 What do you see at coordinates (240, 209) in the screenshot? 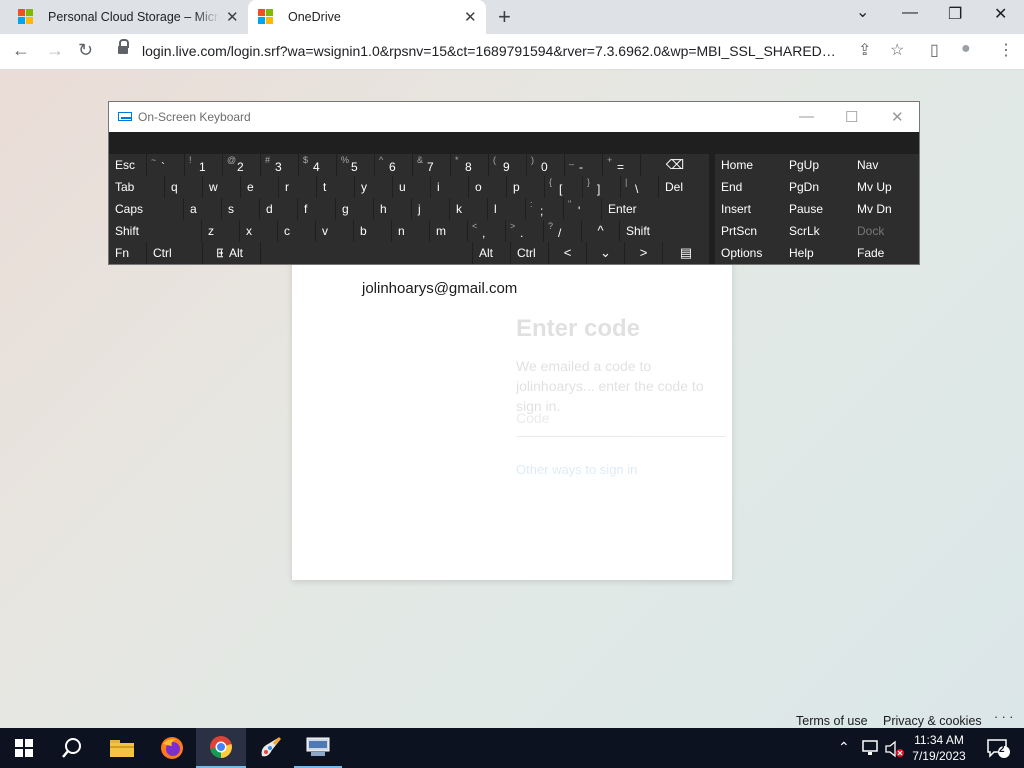
I see `key-s: s` at bounding box center [240, 209].